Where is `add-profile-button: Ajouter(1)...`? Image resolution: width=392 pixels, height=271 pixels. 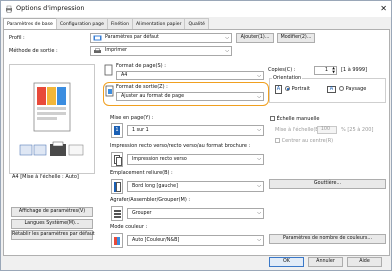 add-profile-button: Ajouter(1)... is located at coordinates (255, 38).